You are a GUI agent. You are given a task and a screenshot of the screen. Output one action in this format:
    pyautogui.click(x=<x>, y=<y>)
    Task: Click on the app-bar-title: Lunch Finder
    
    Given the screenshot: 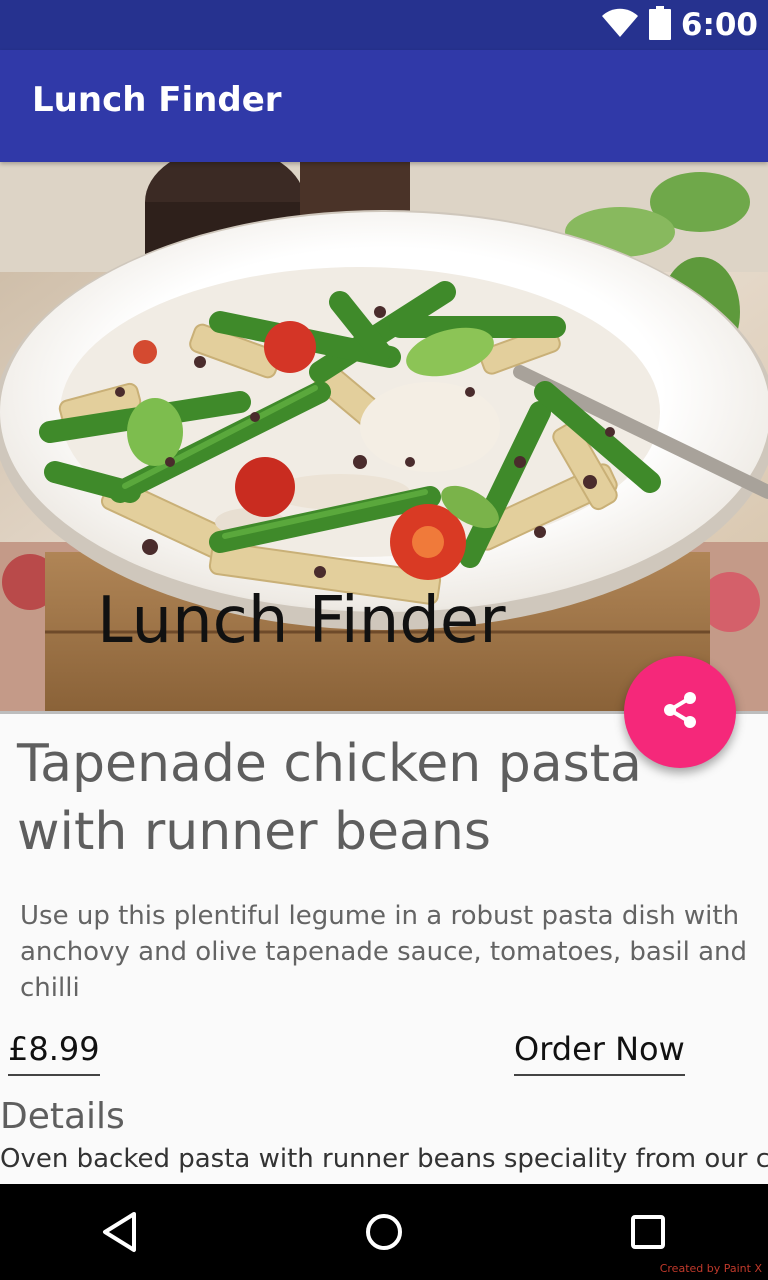 What is the action you would take?
    pyautogui.click(x=157, y=100)
    